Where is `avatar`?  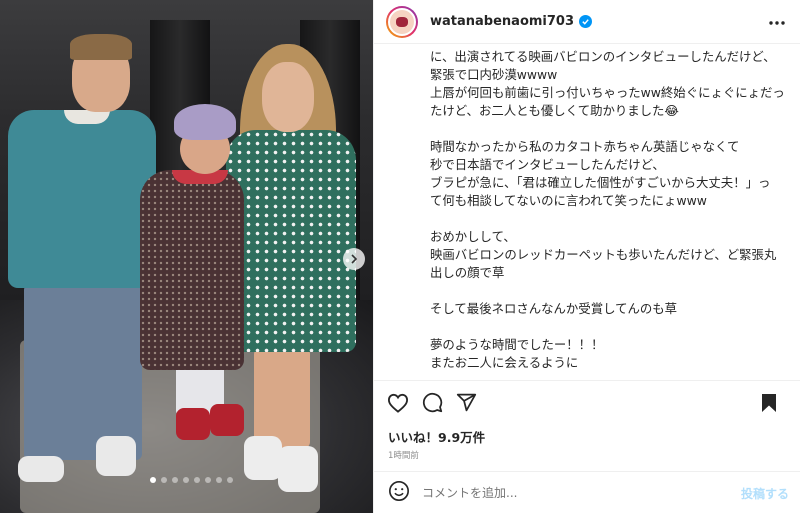
avatar is located at coordinates (402, 21).